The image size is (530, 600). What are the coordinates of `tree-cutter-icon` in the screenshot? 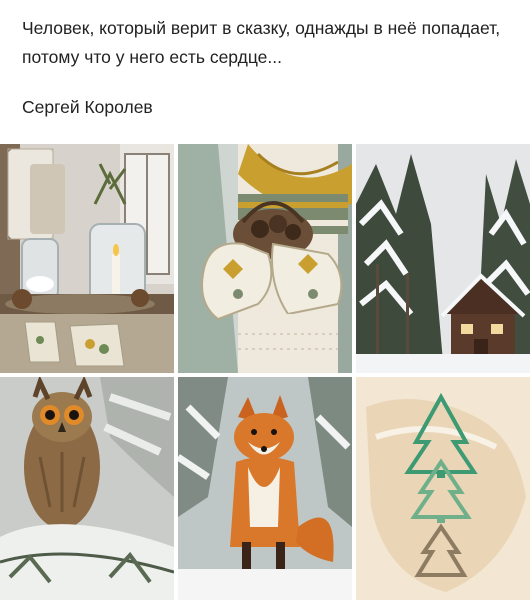 It's located at (443, 488).